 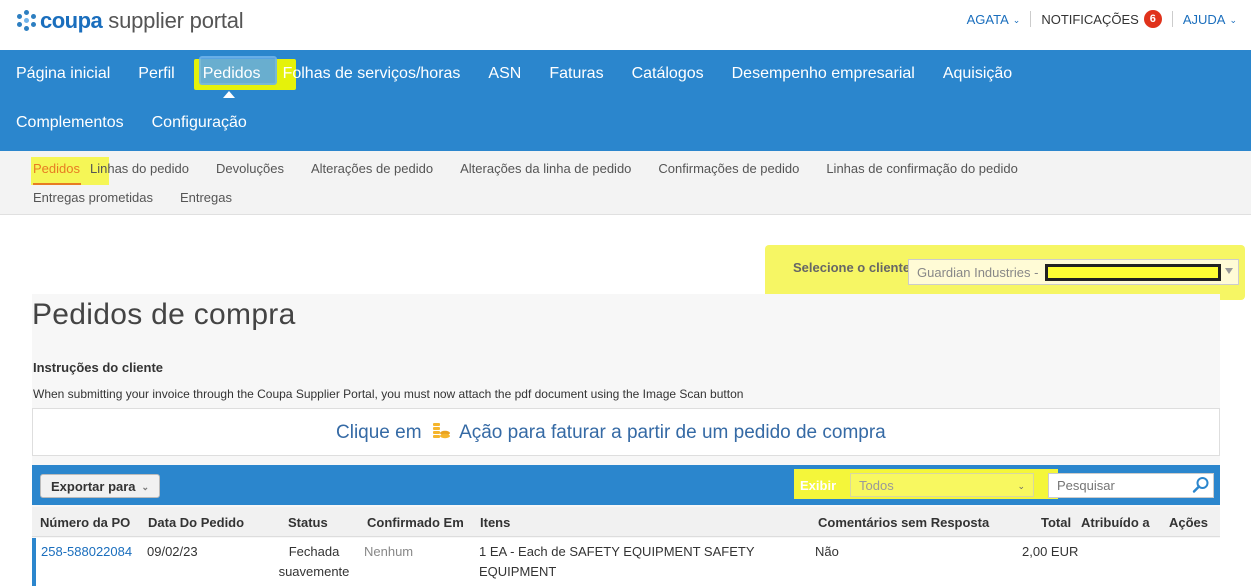 What do you see at coordinates (145, 123) in the screenshot?
I see `primary-nav-row-2: Complementos Configuração` at bounding box center [145, 123].